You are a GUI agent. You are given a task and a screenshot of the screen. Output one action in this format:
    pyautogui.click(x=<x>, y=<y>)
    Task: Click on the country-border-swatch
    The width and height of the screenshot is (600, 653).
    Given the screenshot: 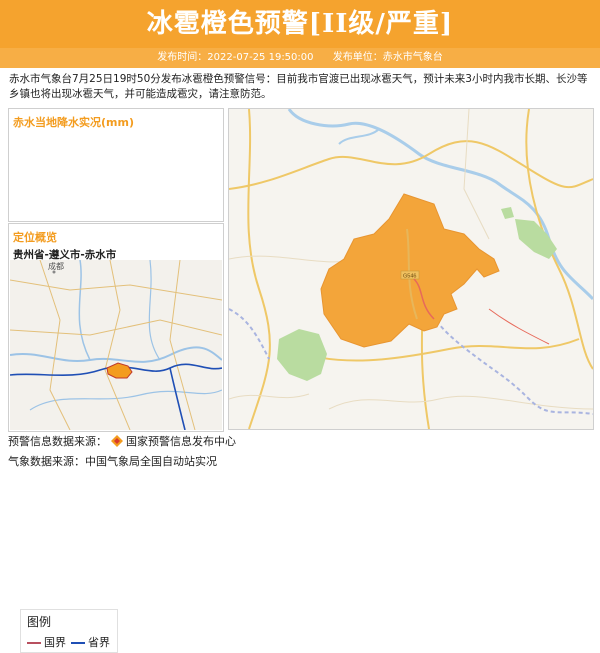 What is the action you would take?
    pyautogui.click(x=34, y=643)
    